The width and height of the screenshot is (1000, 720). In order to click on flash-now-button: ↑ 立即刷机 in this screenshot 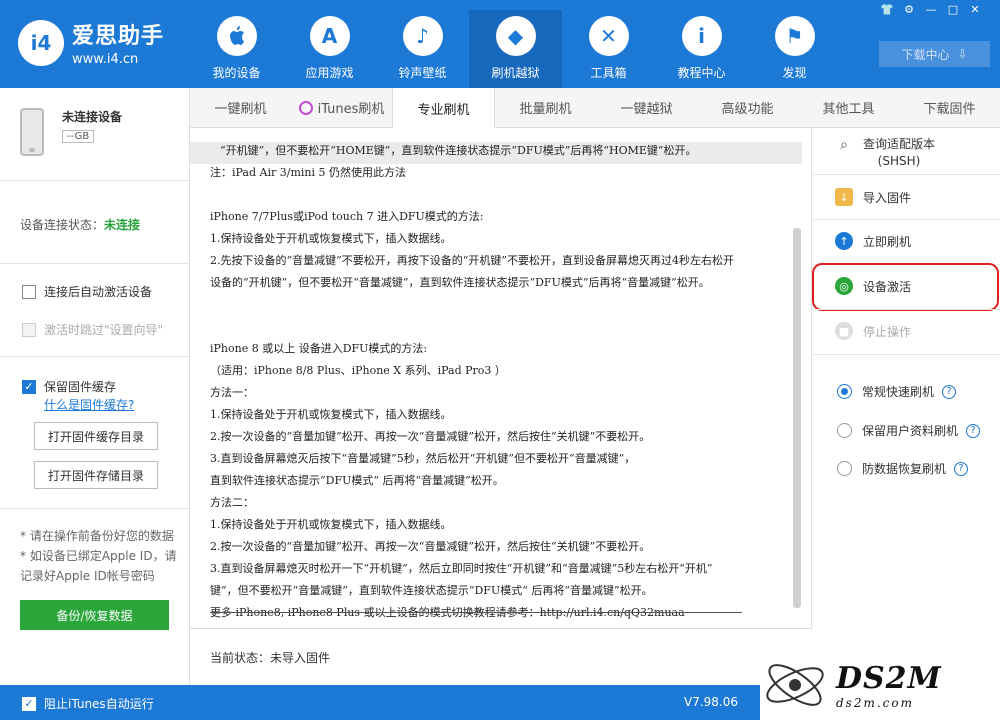, I will do `click(873, 241)`.